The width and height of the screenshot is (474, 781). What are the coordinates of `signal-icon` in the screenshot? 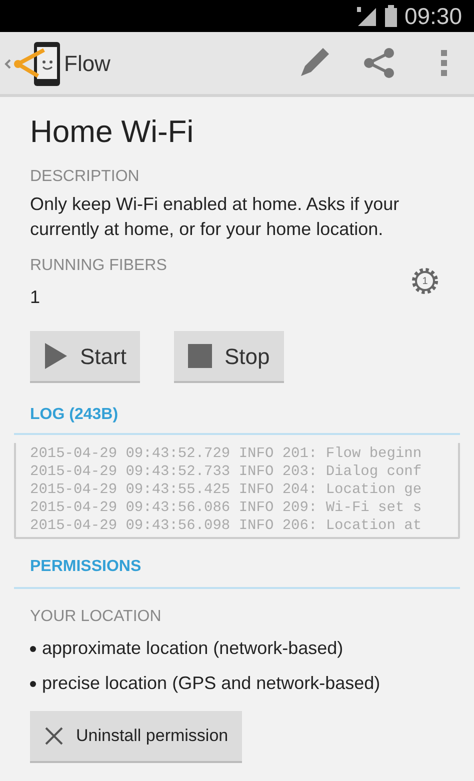 It's located at (367, 16).